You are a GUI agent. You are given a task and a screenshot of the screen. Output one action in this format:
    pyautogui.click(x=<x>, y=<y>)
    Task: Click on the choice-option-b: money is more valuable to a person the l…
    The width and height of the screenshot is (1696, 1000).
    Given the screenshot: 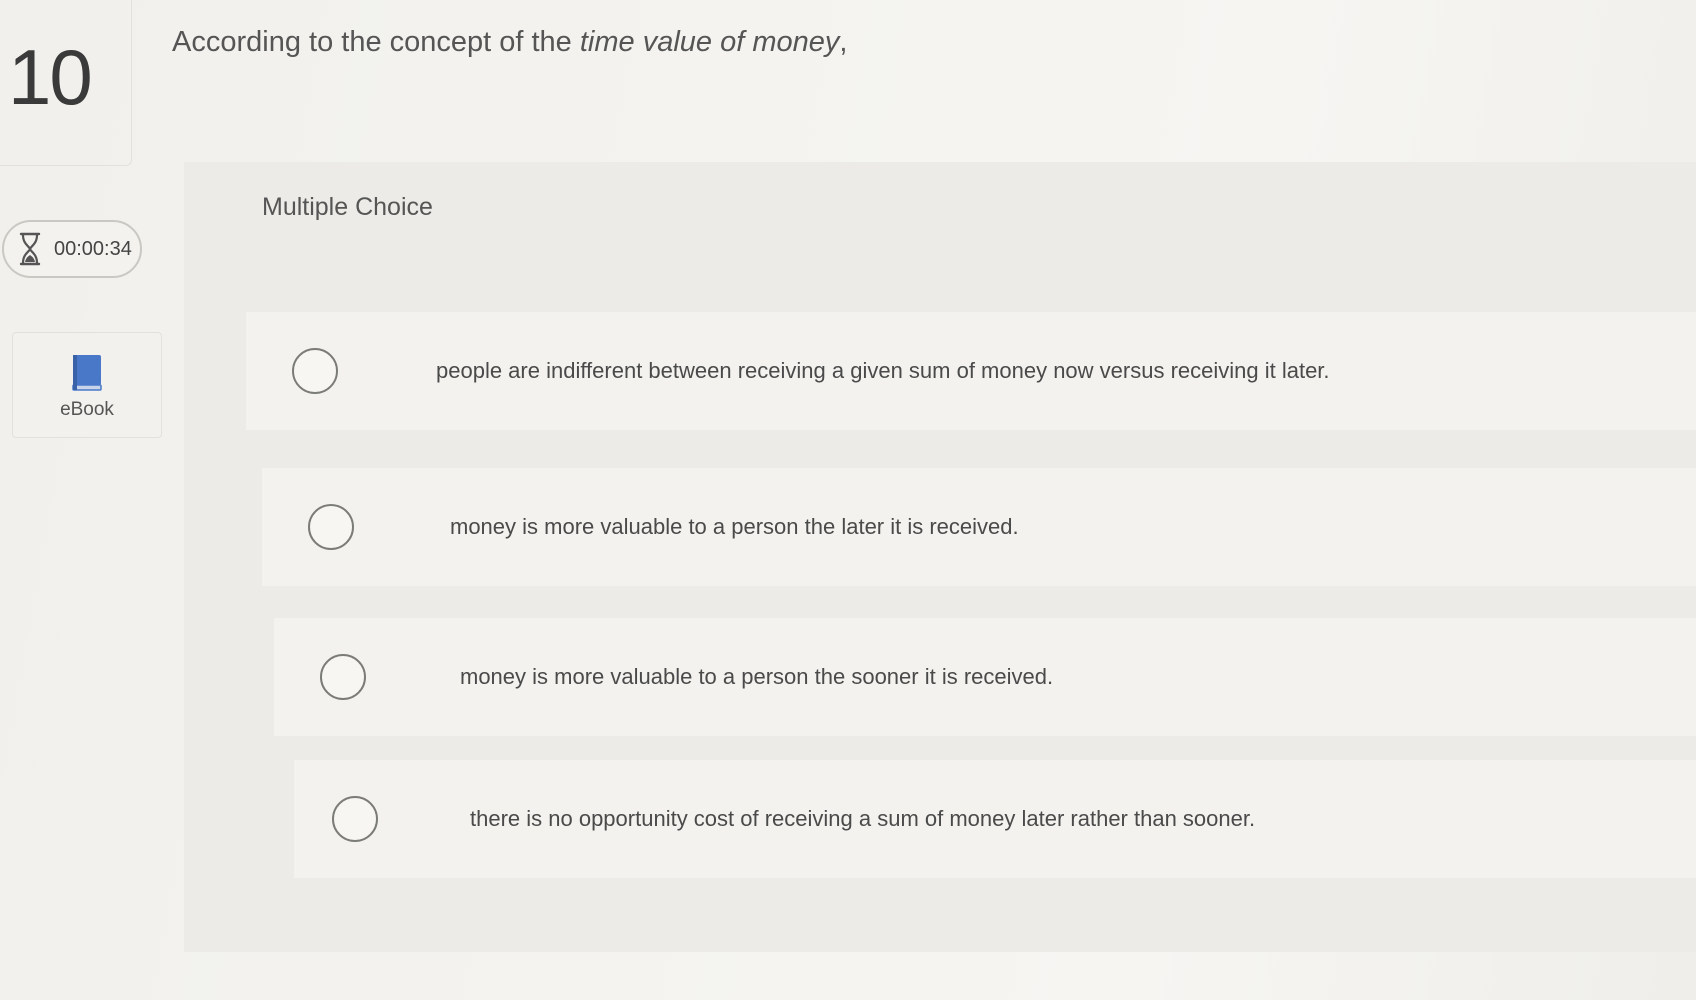 What is the action you would take?
    pyautogui.click(x=979, y=527)
    